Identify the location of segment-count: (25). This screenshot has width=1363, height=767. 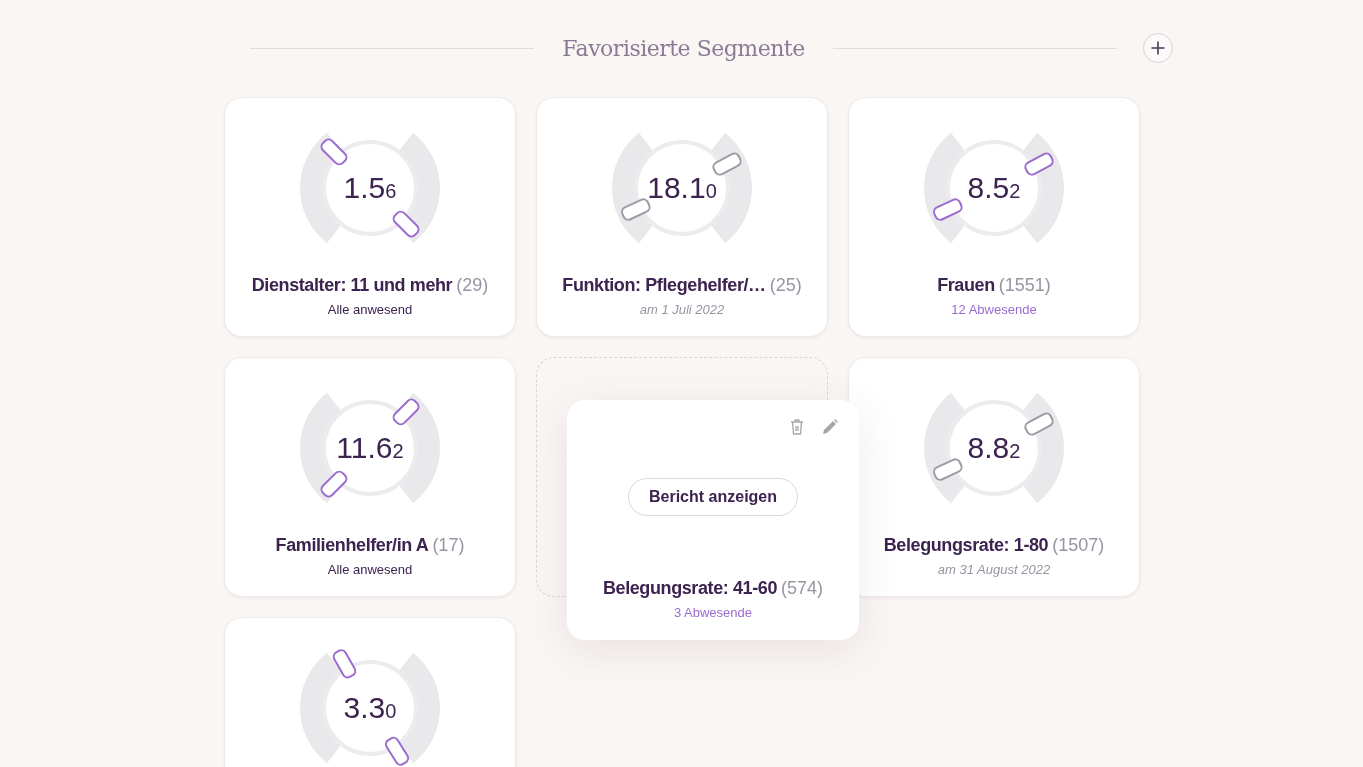
(785, 285).